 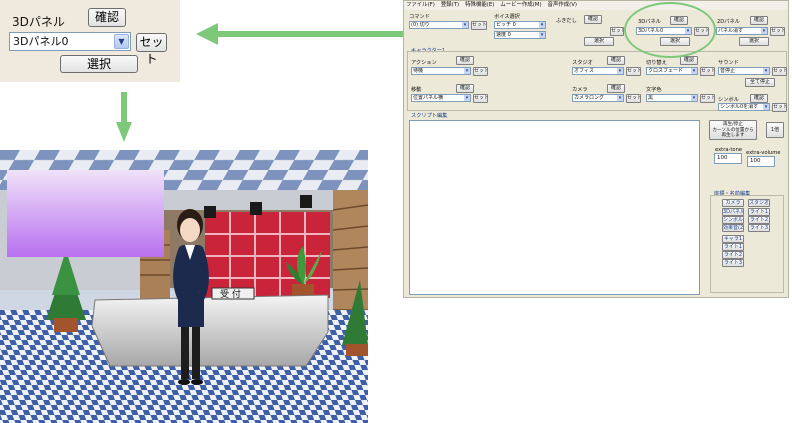 I want to click on all-stop-button: 全て停止, so click(x=760, y=82).